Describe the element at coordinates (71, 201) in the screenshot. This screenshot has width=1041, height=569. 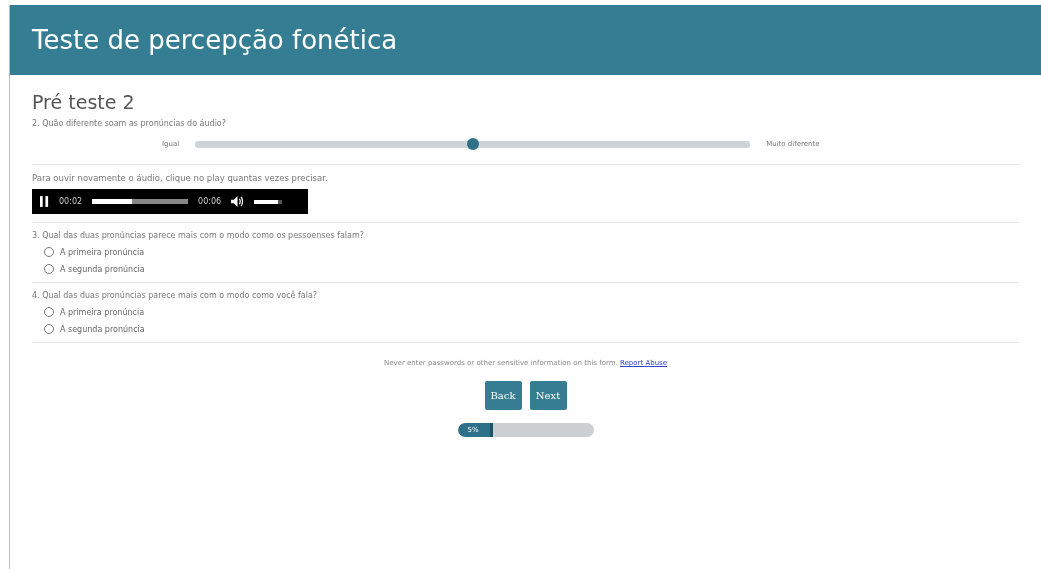
I see `current-time: 00:02` at that location.